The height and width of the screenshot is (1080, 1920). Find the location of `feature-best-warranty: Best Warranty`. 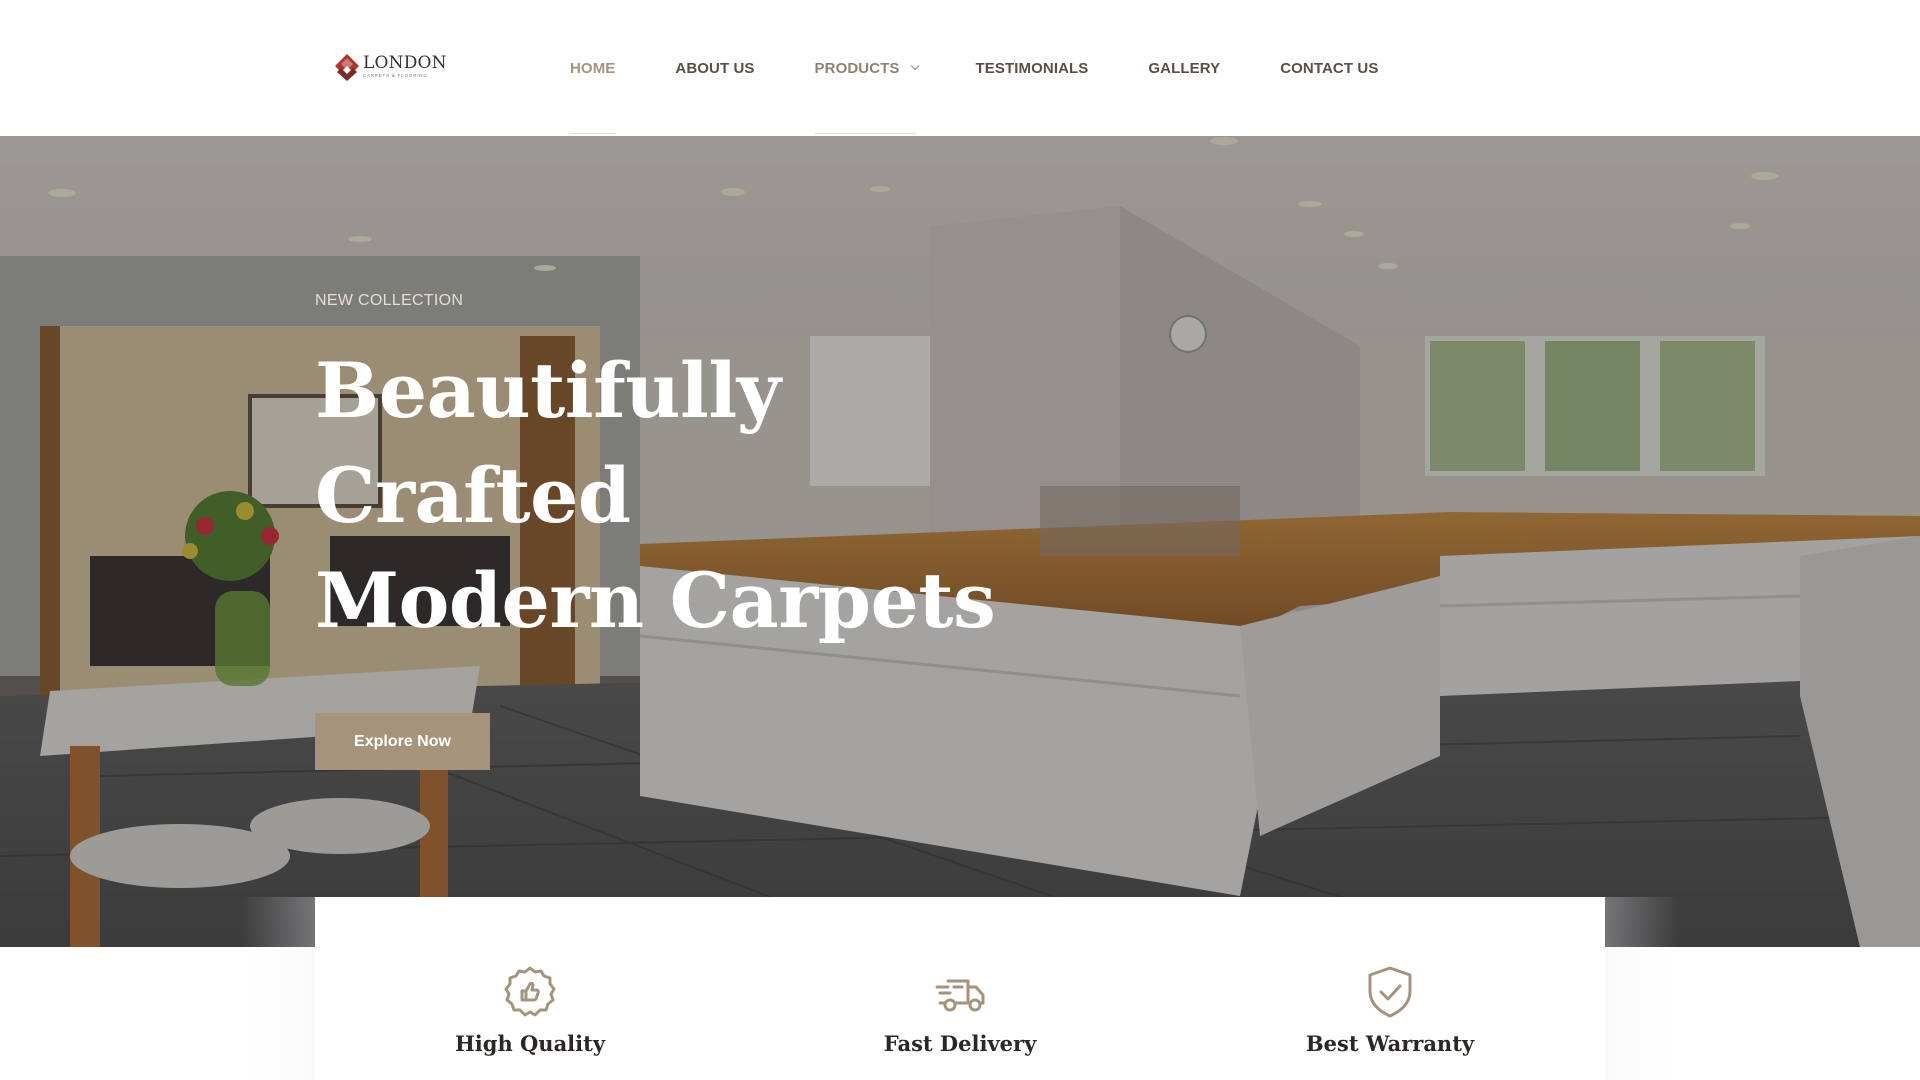

feature-best-warranty: Best Warranty is located at coordinates (1390, 988).